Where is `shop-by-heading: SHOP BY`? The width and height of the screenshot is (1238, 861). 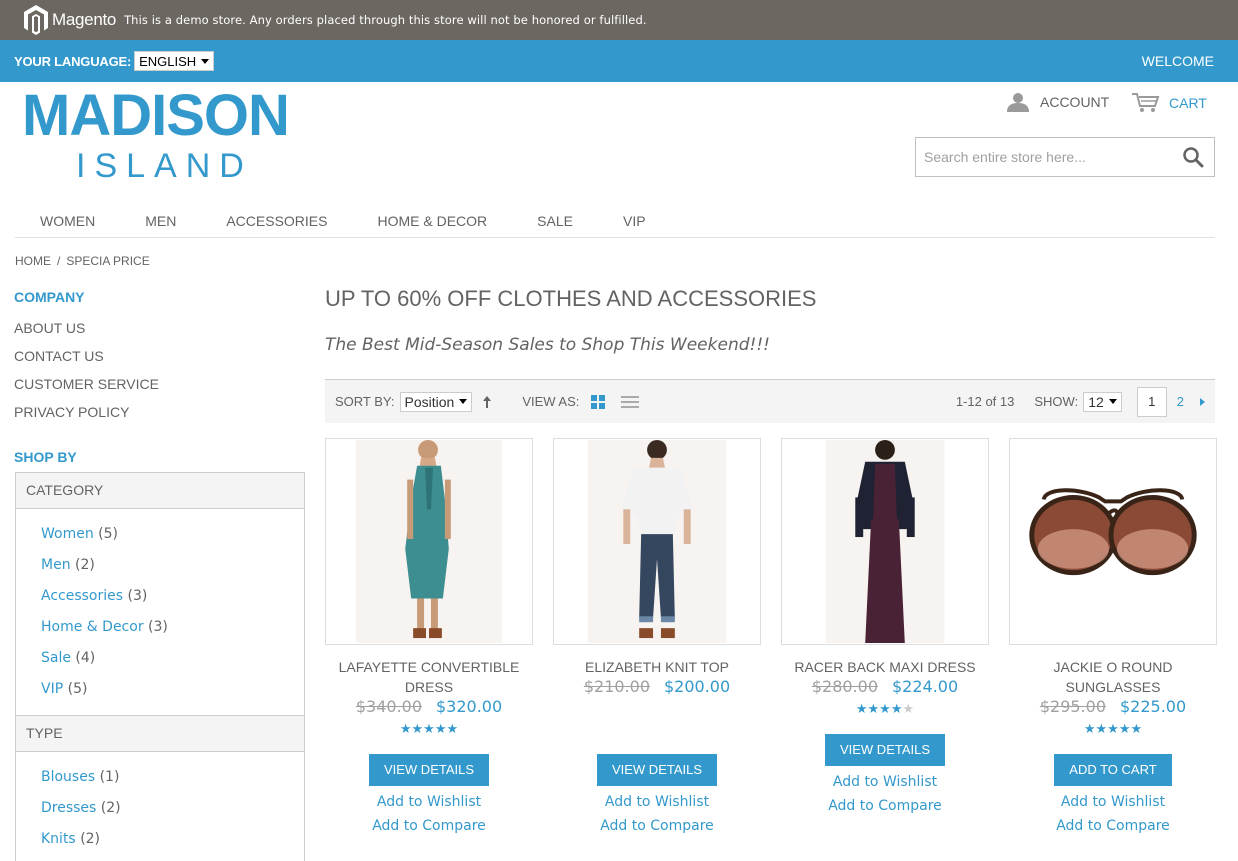
shop-by-heading: SHOP BY is located at coordinates (45, 457).